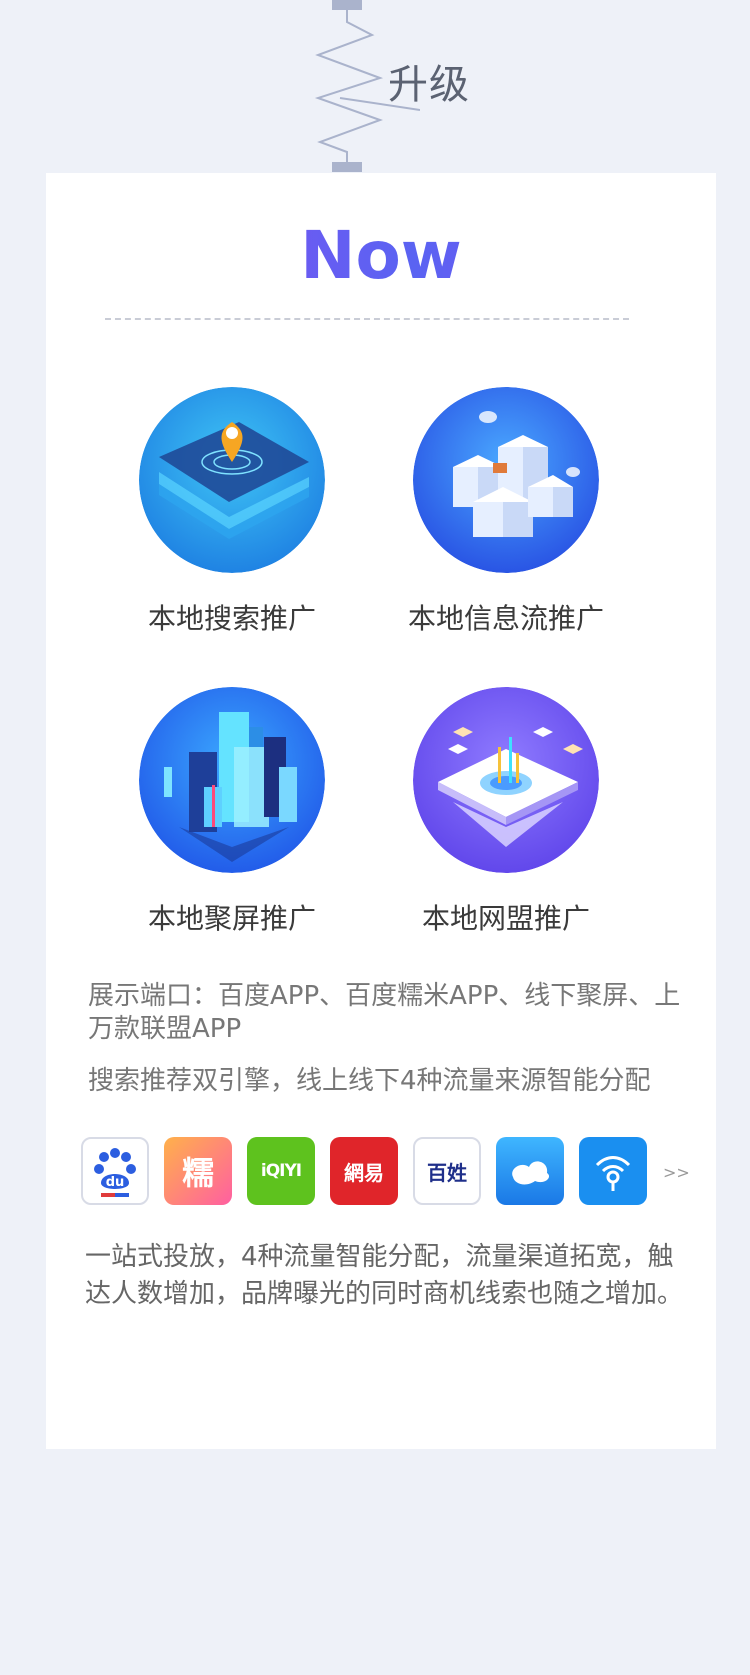 The image size is (750, 1675). I want to click on feature-label: 本地搜索推广, so click(231, 618).